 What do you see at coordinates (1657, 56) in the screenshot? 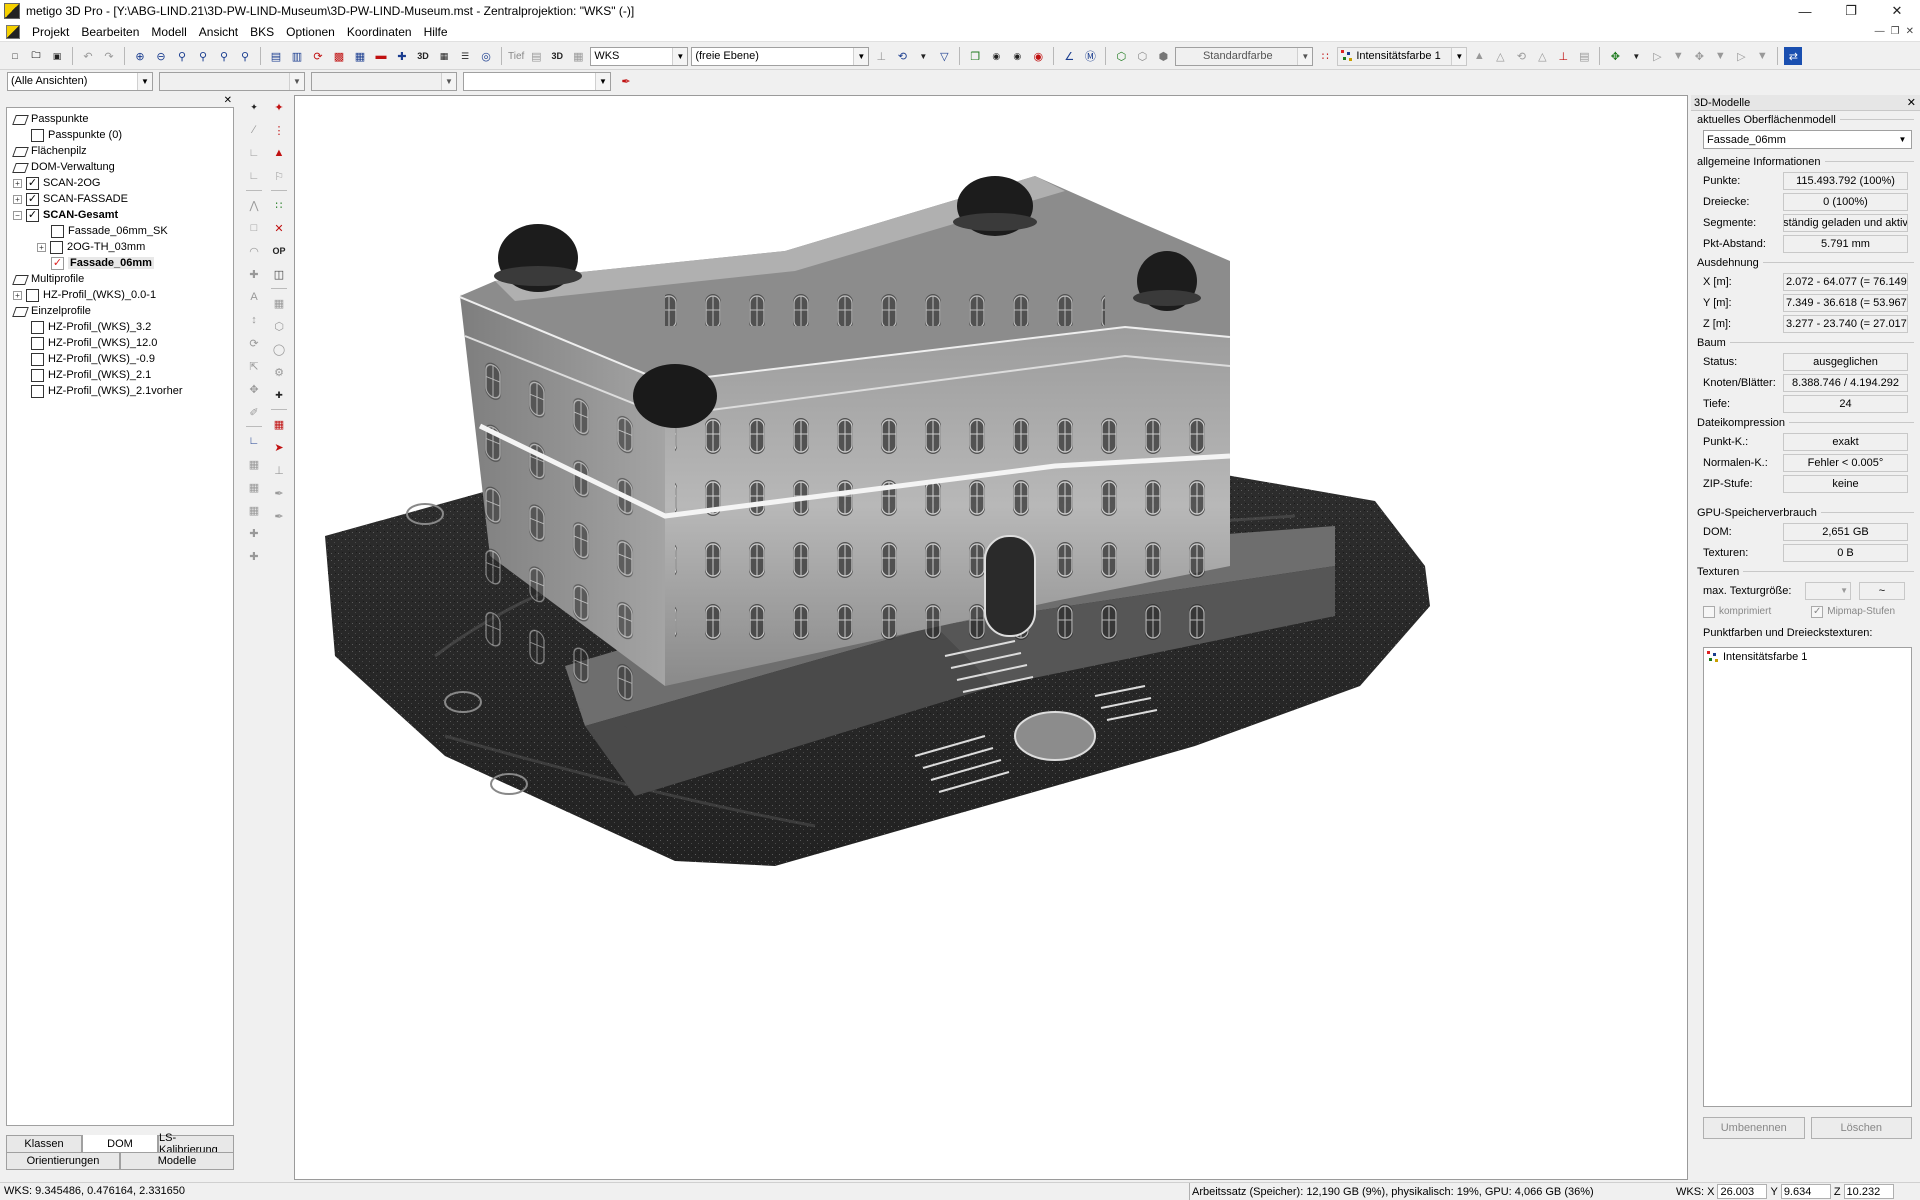
I see `select-icon: ▷` at bounding box center [1657, 56].